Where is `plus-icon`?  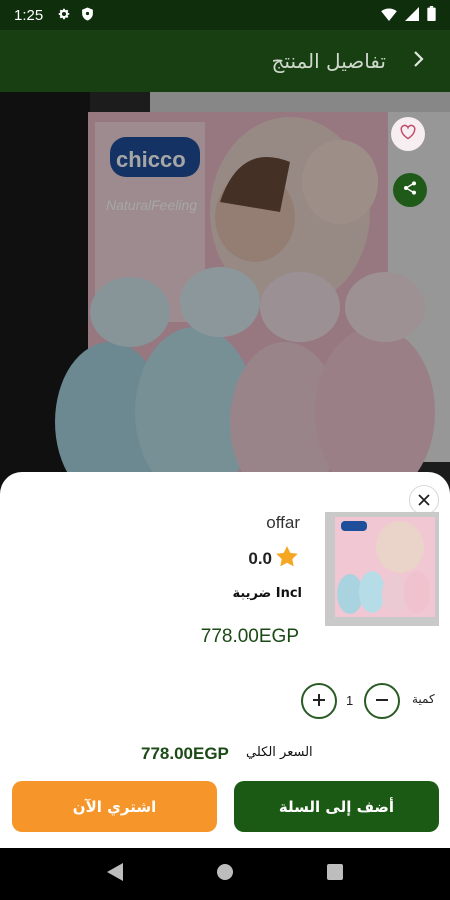 plus-icon is located at coordinates (319, 701).